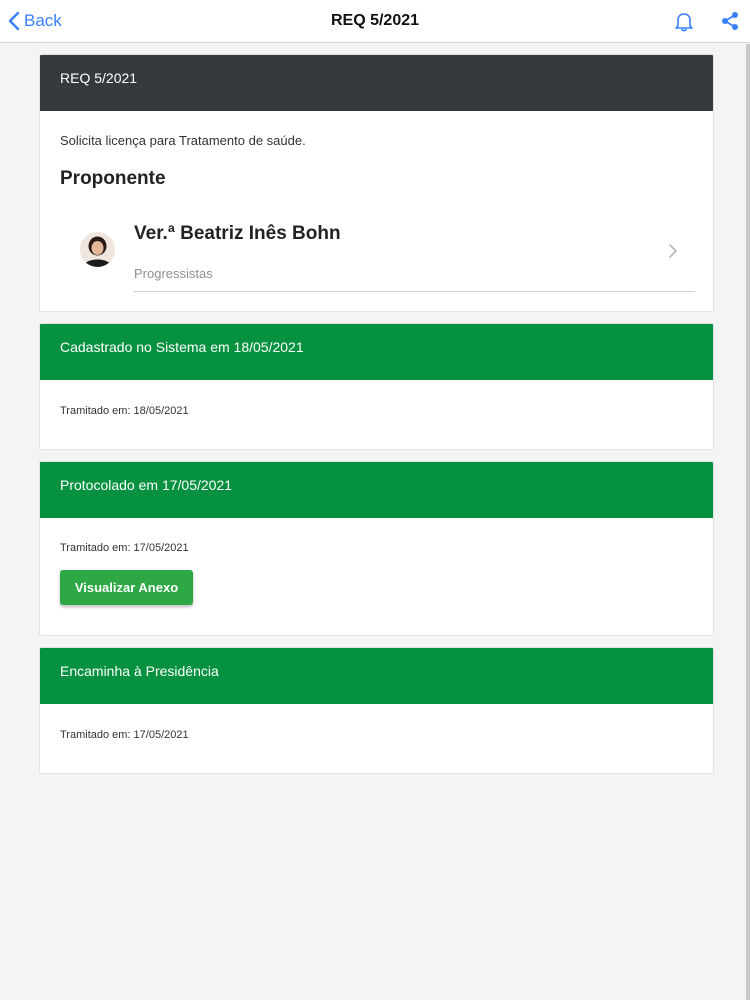  I want to click on view-attachment-button: Visualizar Anexo, so click(126, 587).